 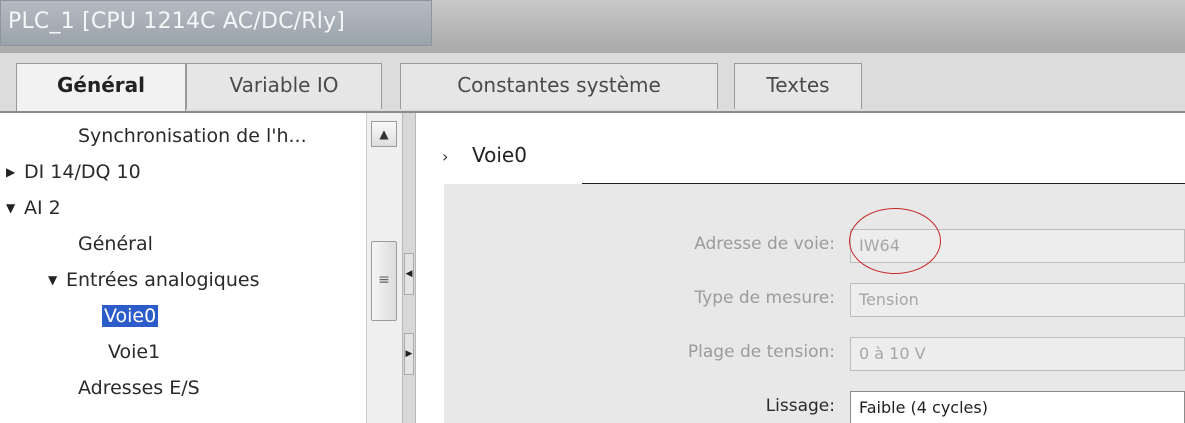 What do you see at coordinates (409, 274) in the screenshot?
I see `collapse-left-icon: ◀` at bounding box center [409, 274].